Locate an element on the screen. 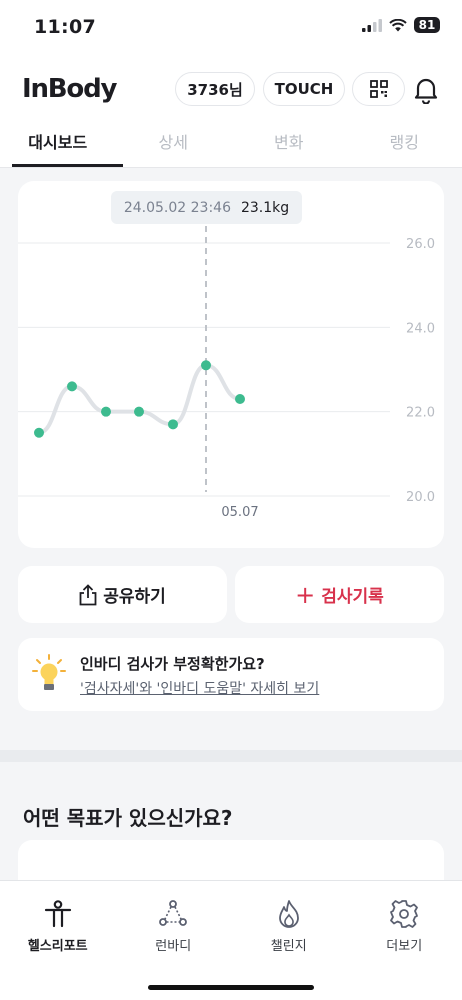  goal-section: 어떤 목표가 있으신가요? is located at coordinates (231, 831).